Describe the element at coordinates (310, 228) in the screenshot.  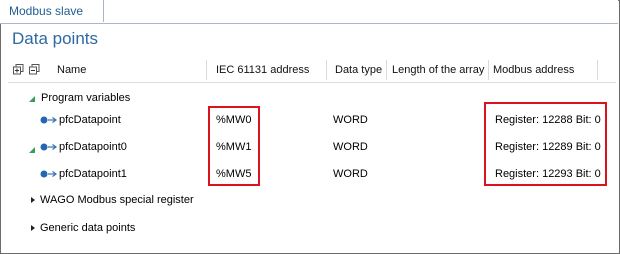
I see `tree-group-generic-data-points: Generic data points` at that location.